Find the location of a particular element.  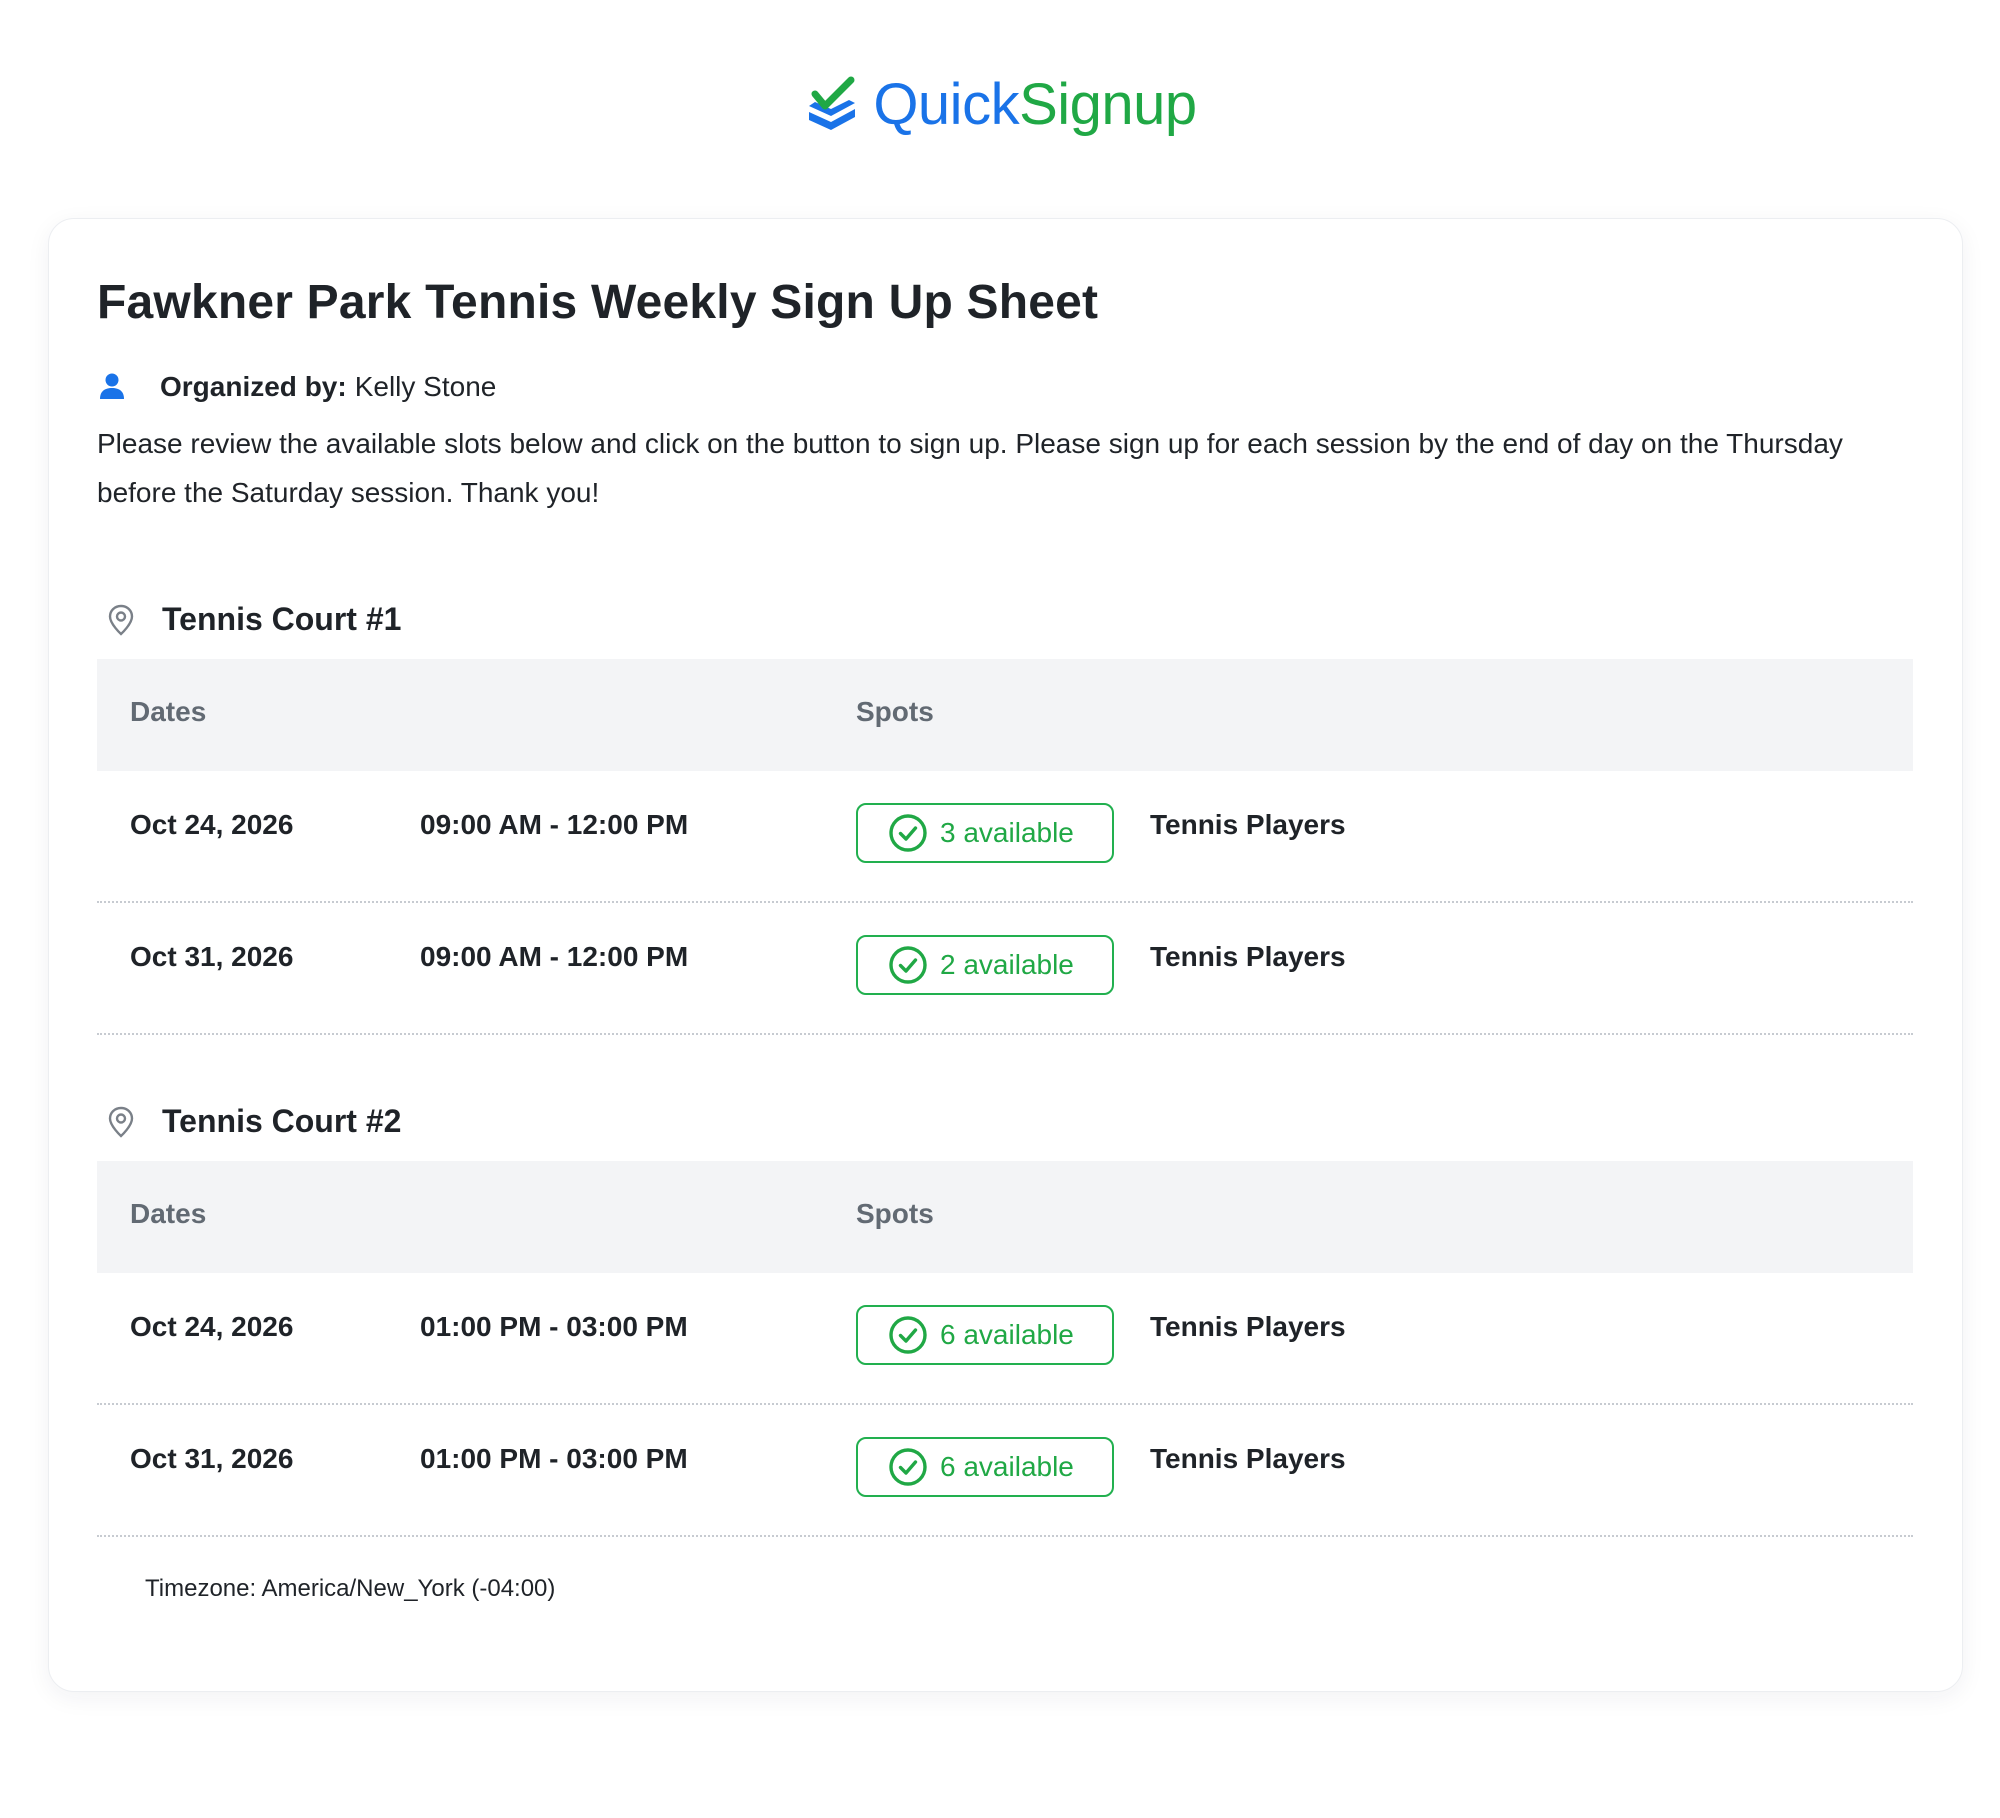

header: QuickSignup is located at coordinates (1000, 105).